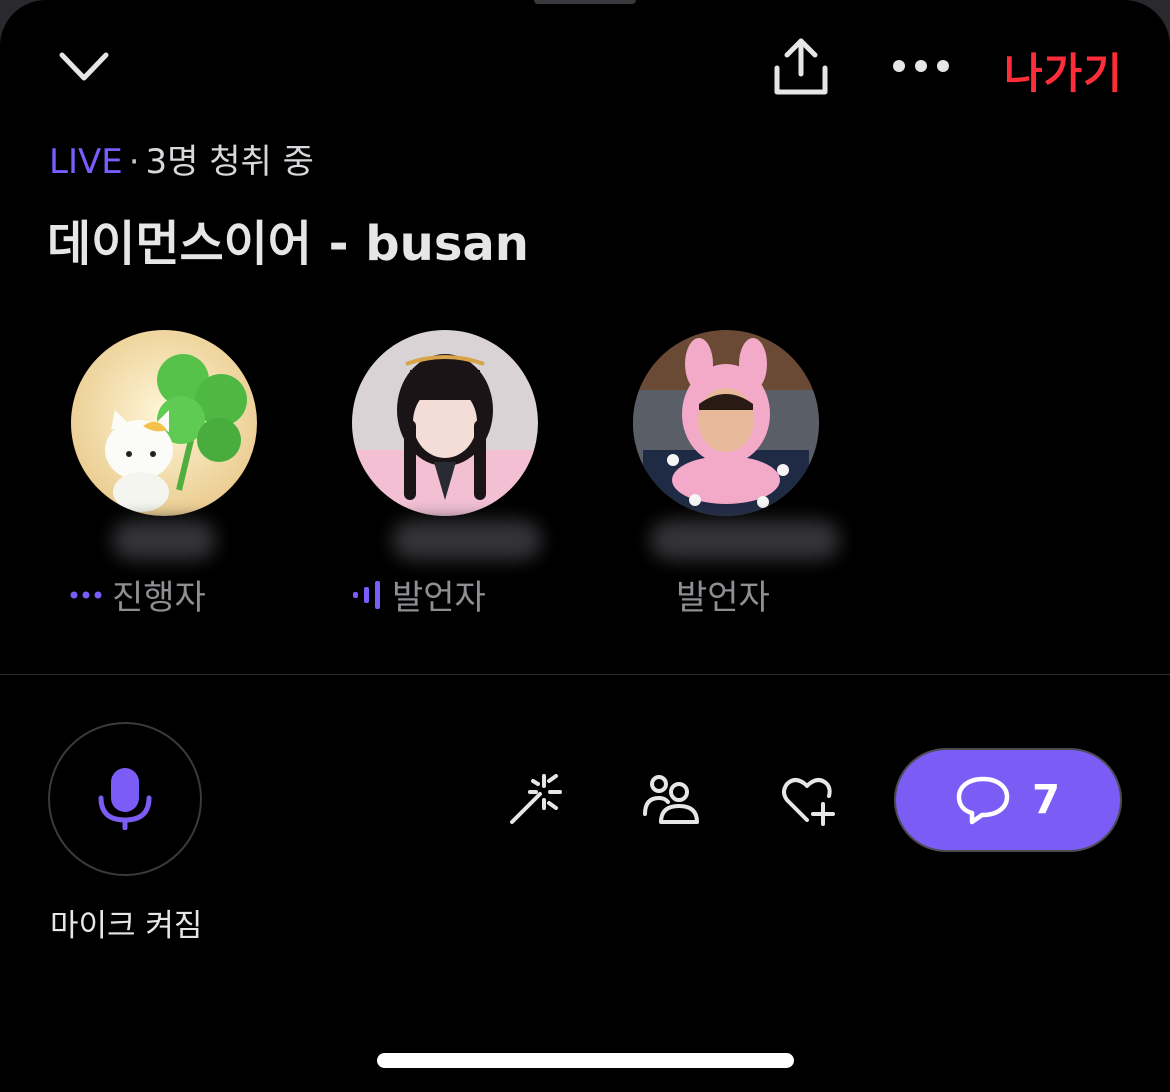 The image size is (1170, 1092). I want to click on mic-toggle-button, so click(125, 799).